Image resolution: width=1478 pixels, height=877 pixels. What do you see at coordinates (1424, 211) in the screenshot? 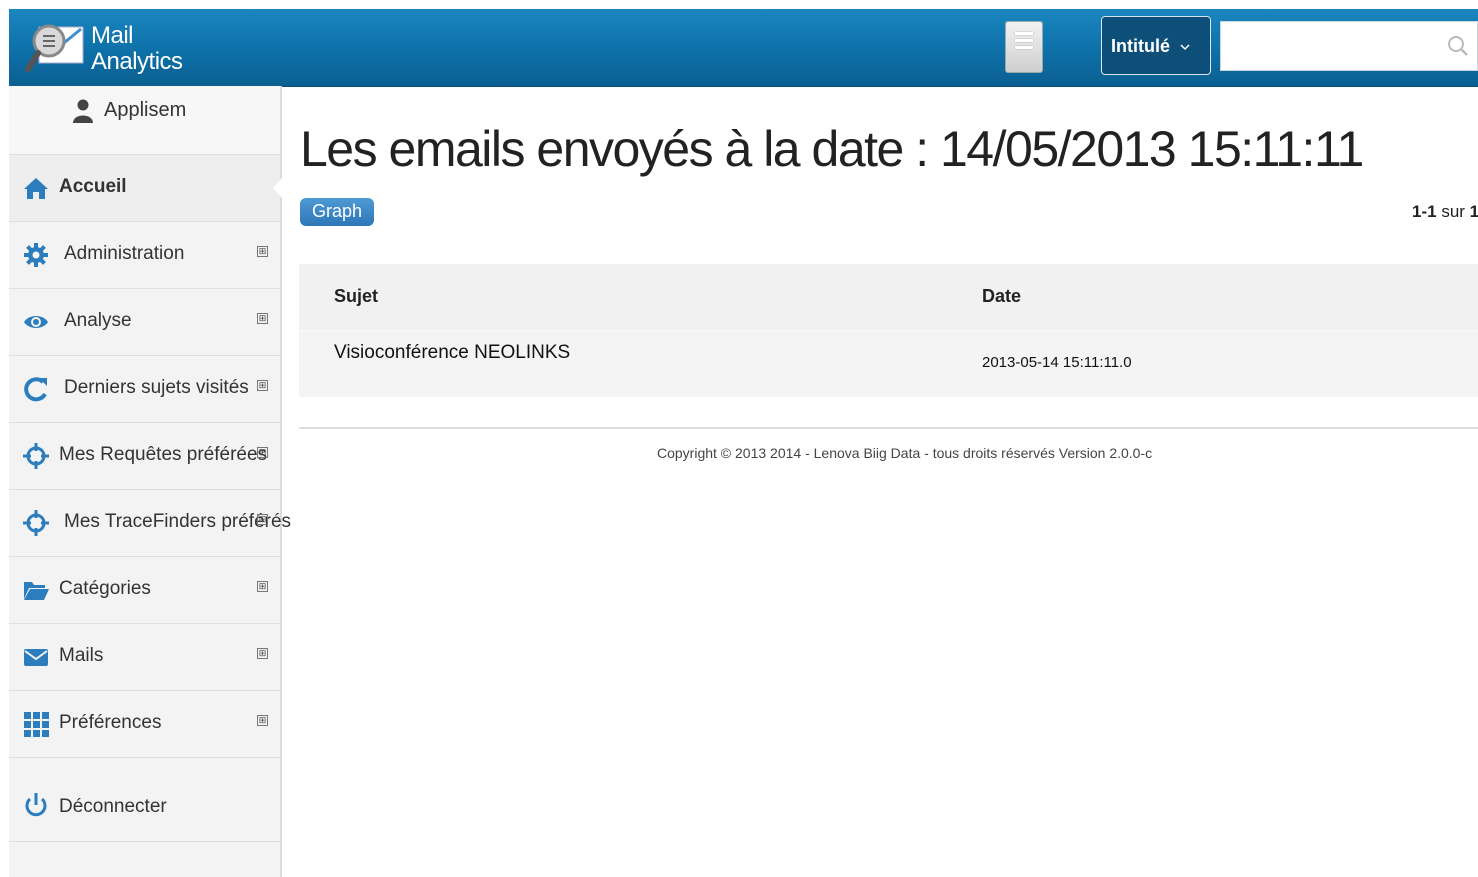
I see `pagination-range: 1-1` at bounding box center [1424, 211].